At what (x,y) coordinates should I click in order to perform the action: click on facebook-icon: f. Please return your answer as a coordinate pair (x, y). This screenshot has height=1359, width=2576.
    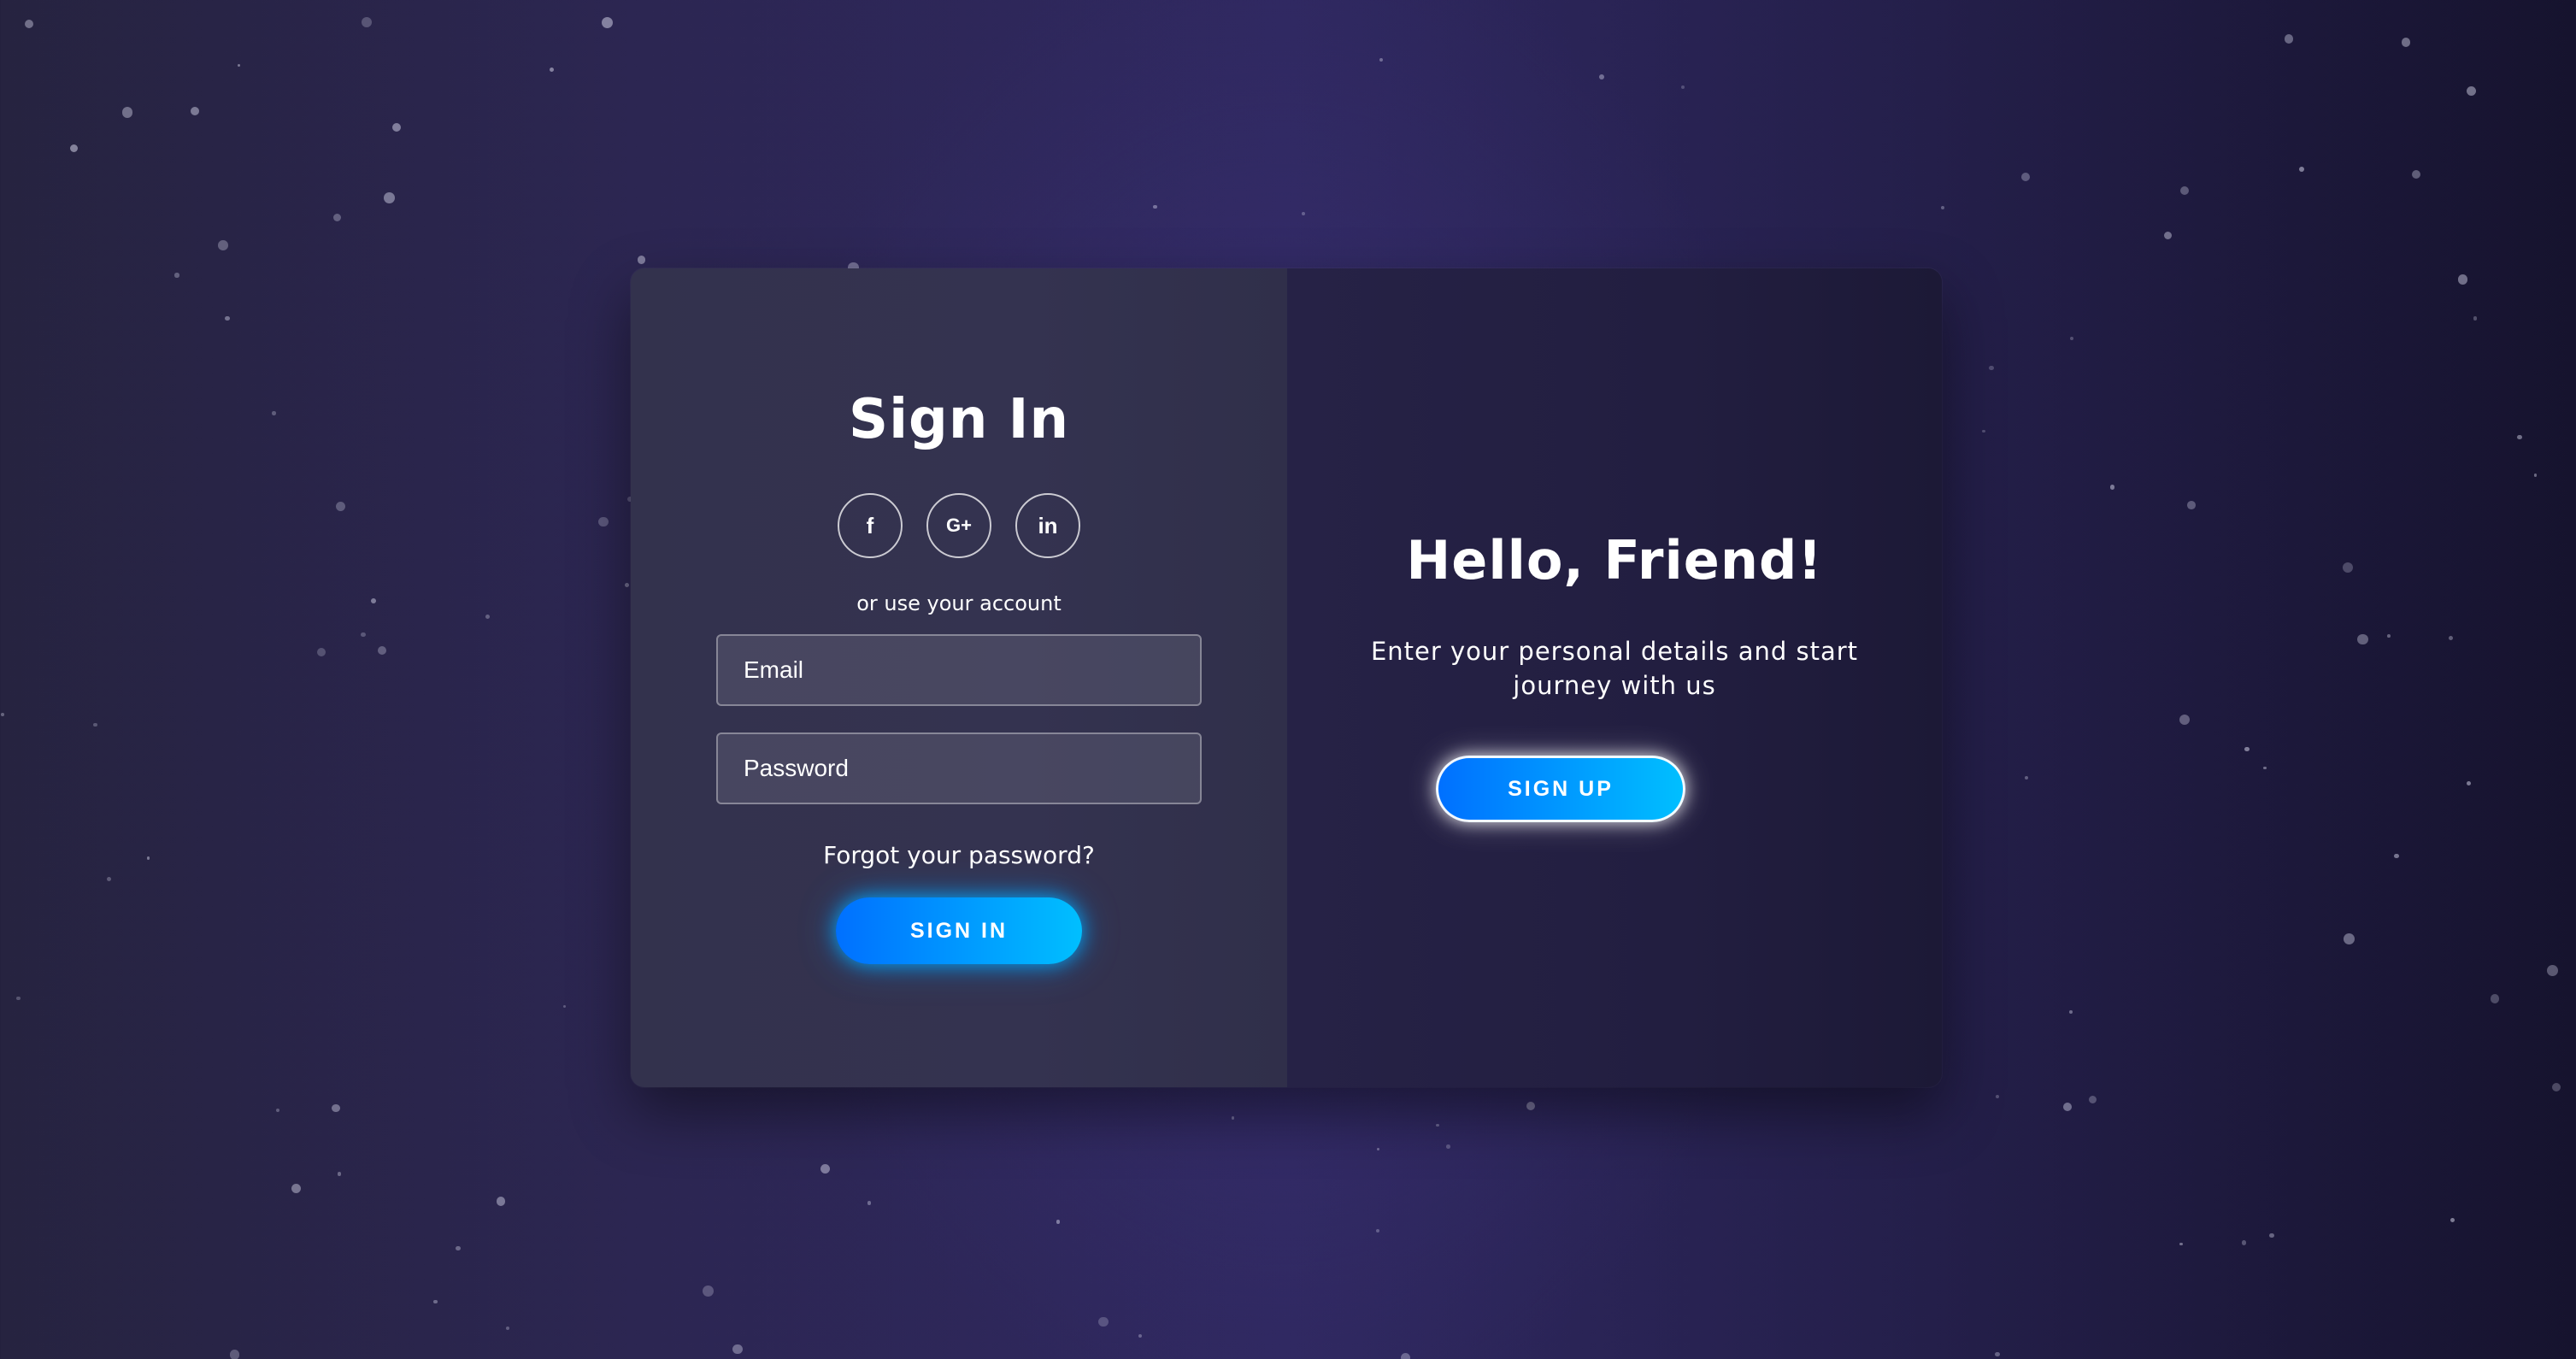
    Looking at the image, I should click on (870, 525).